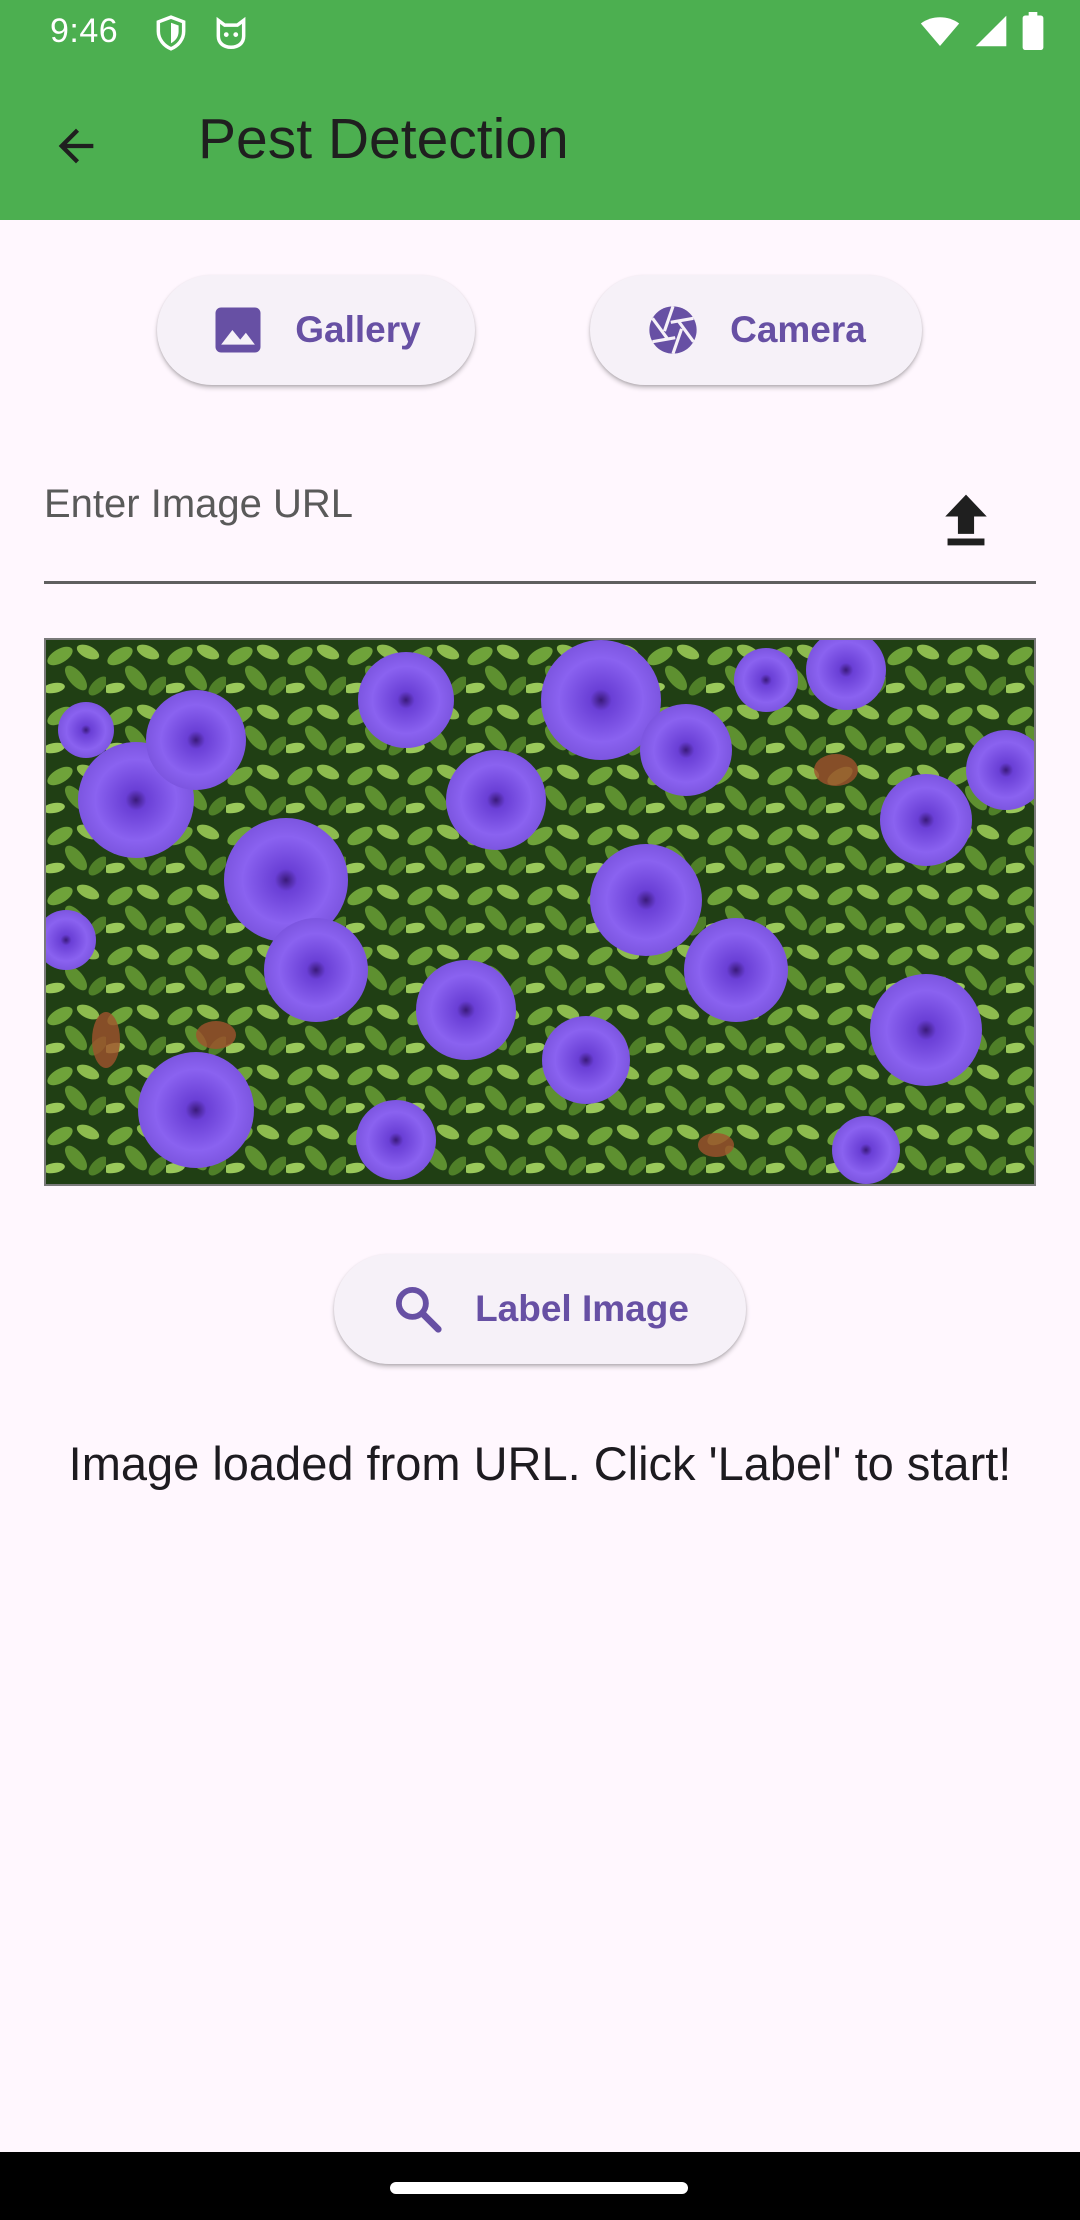 The width and height of the screenshot is (1080, 2220). Describe the element at coordinates (358, 329) in the screenshot. I see `gallery-button-label: Gallery` at that location.